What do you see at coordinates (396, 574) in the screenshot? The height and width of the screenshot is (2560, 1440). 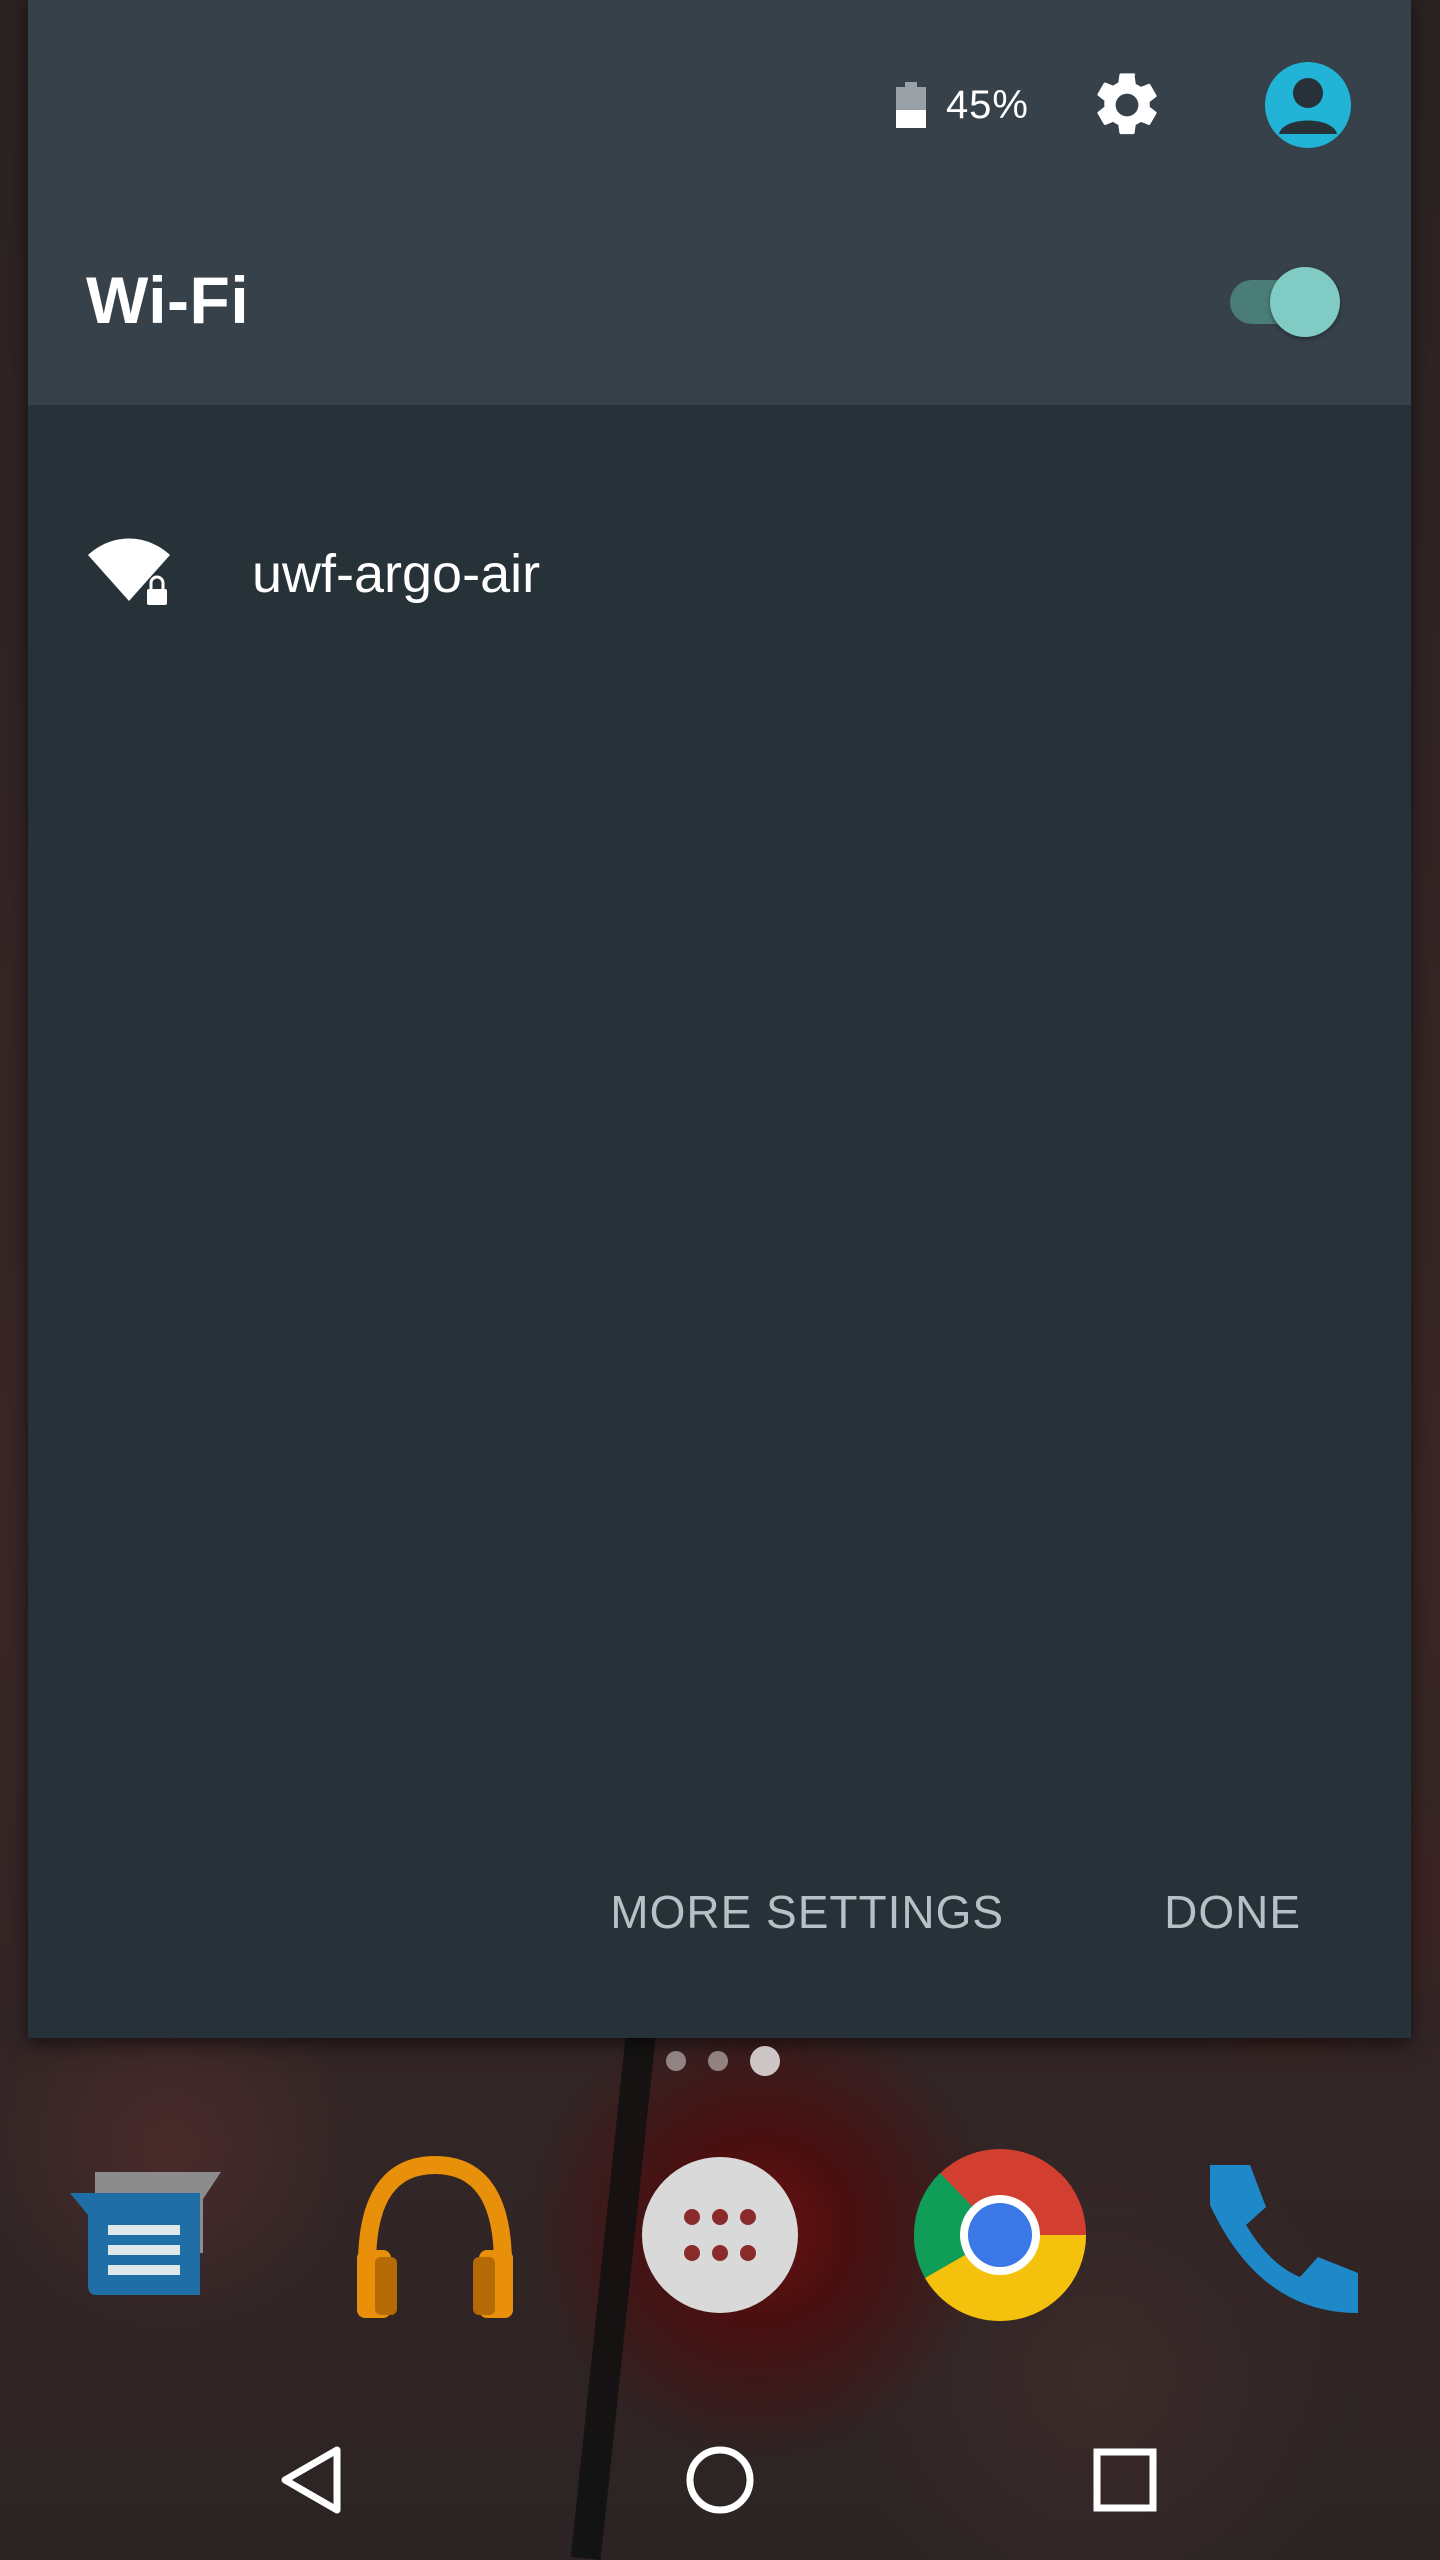 I see `network-name: uwf-argo-air` at bounding box center [396, 574].